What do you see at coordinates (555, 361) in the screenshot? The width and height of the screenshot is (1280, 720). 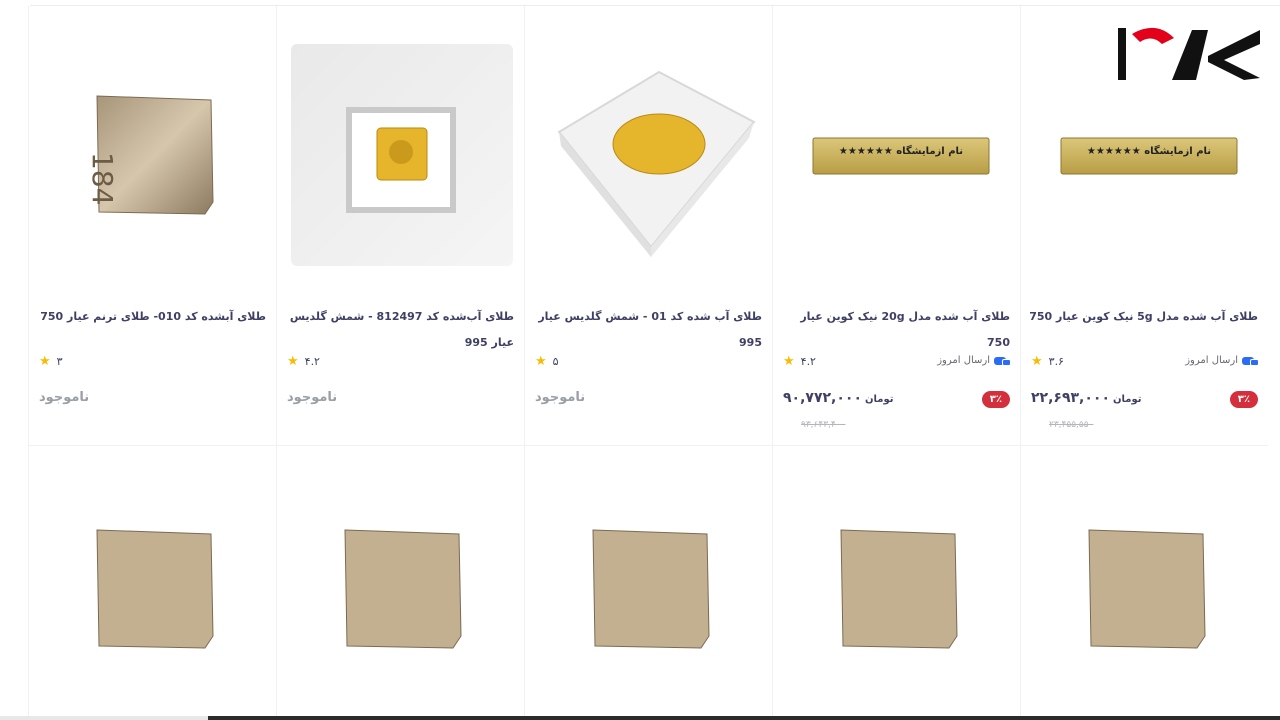 I see `rating-value: ۵` at bounding box center [555, 361].